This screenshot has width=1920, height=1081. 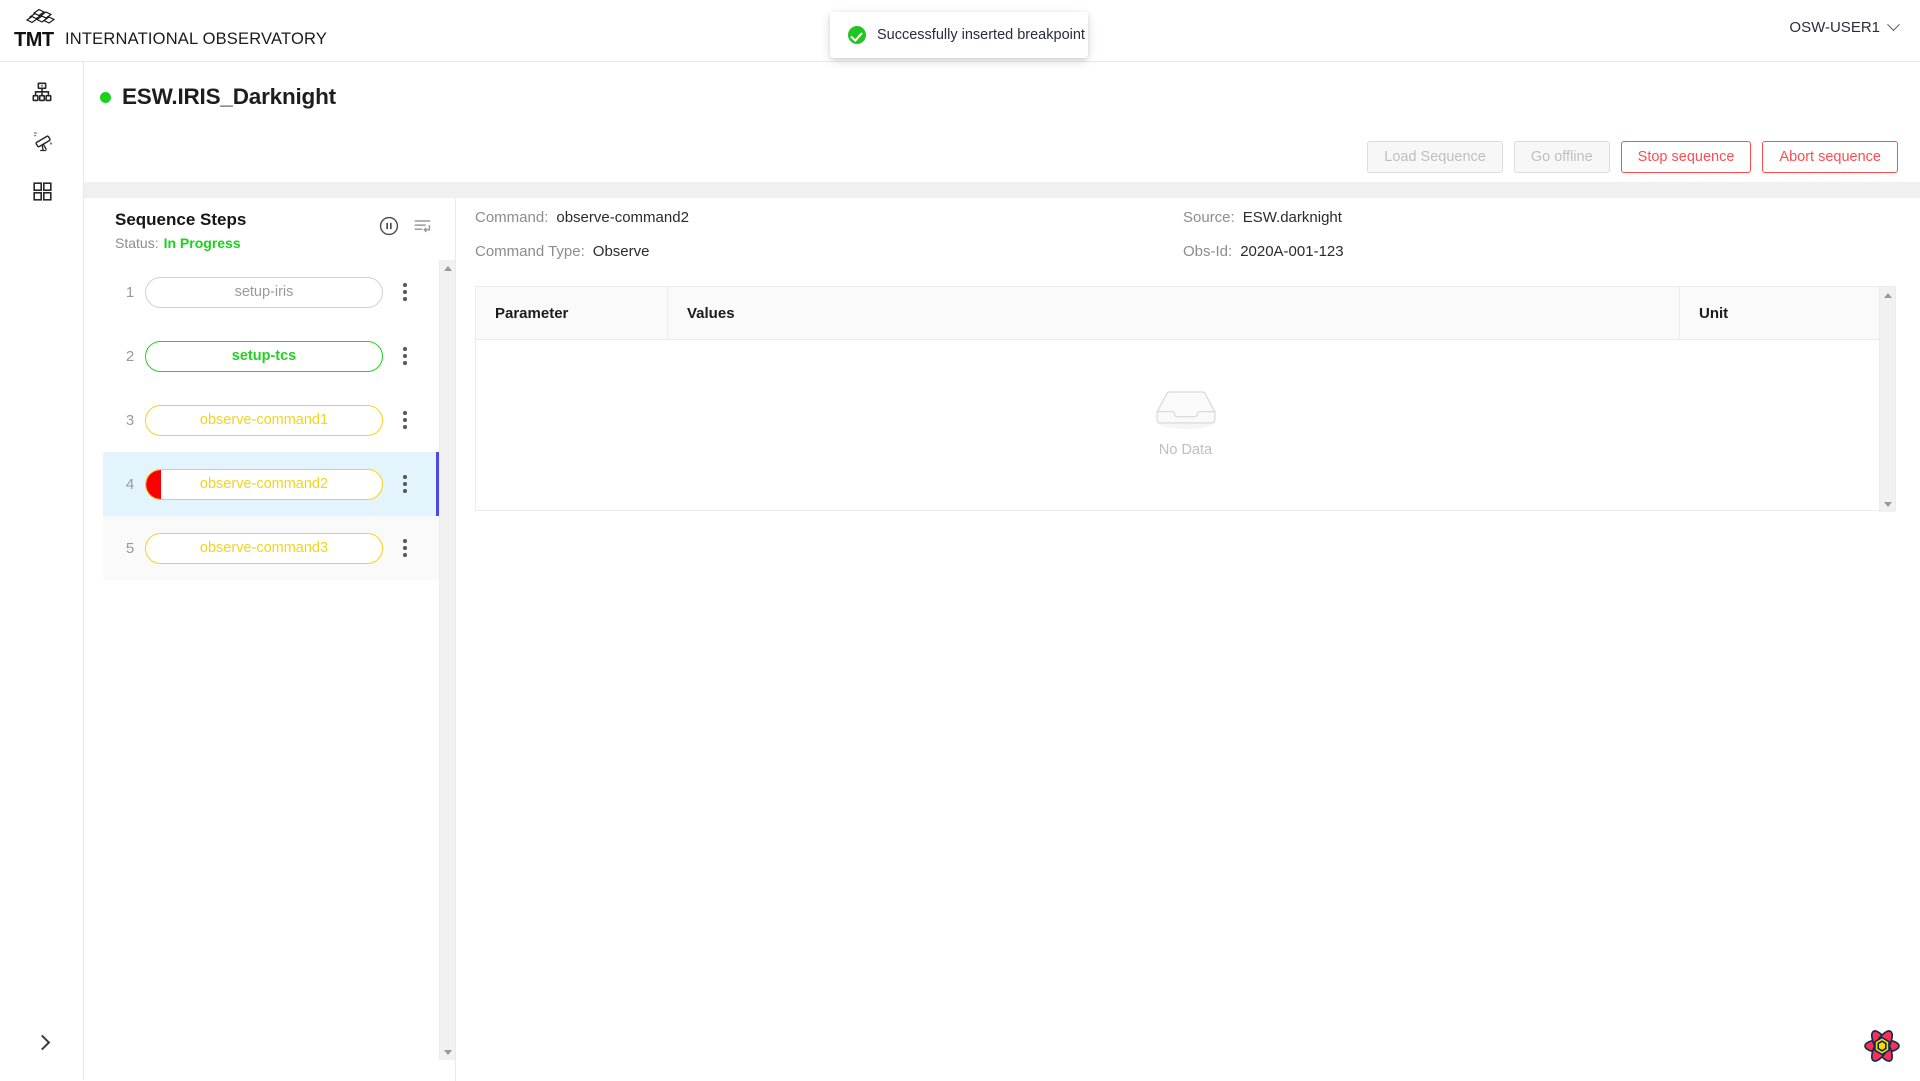 I want to click on scroll-up-arrow-icon, so click(x=448, y=268).